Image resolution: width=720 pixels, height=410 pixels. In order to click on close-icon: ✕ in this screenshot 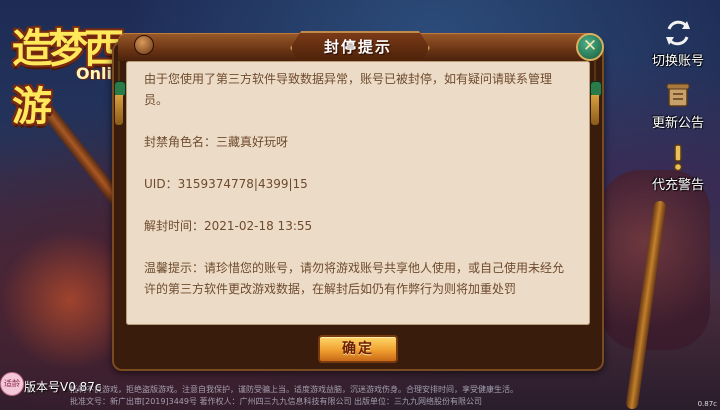, I will do `click(590, 46)`.